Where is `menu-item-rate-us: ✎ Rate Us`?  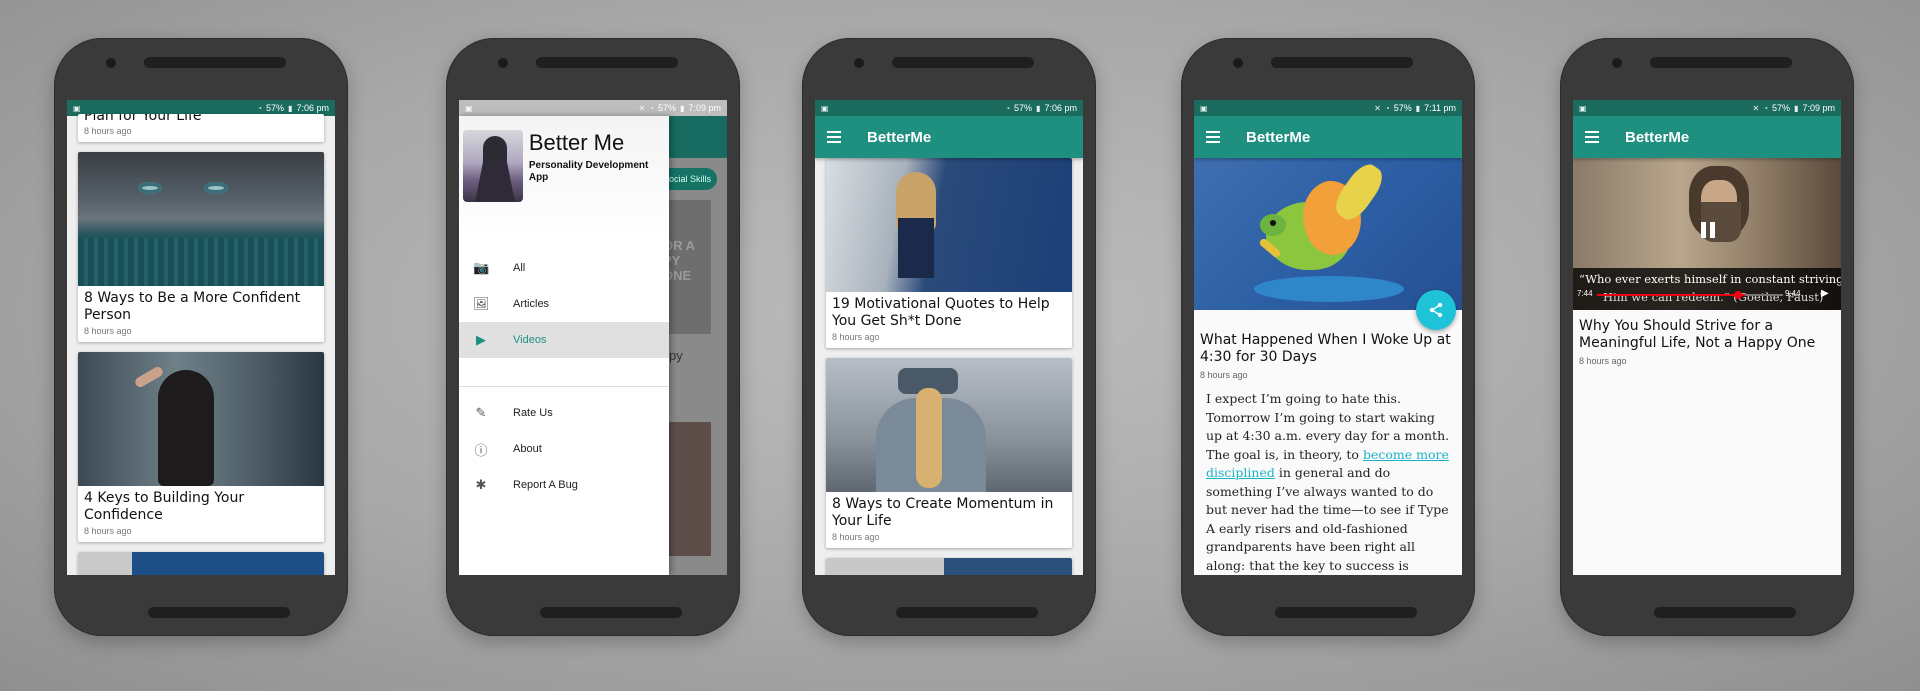 menu-item-rate-us: ✎ Rate Us is located at coordinates (564, 413).